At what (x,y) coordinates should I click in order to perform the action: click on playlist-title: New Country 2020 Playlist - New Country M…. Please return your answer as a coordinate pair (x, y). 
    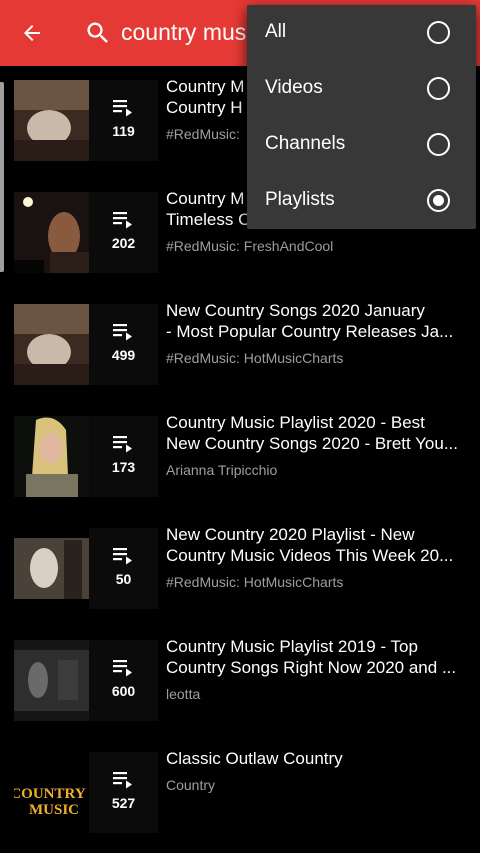
    Looking at the image, I should click on (317, 545).